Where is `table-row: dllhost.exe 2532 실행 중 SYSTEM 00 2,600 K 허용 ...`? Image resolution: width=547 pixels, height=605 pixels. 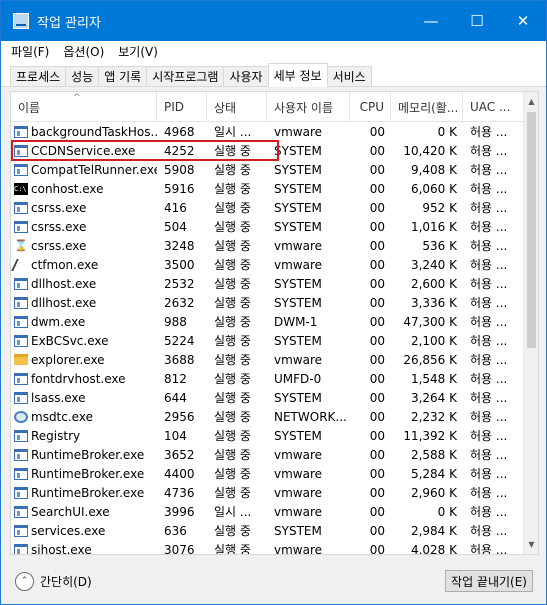 table-row: dllhost.exe 2532 실행 중 SYSTEM 00 2,600 K 허용 ... is located at coordinates (268, 283).